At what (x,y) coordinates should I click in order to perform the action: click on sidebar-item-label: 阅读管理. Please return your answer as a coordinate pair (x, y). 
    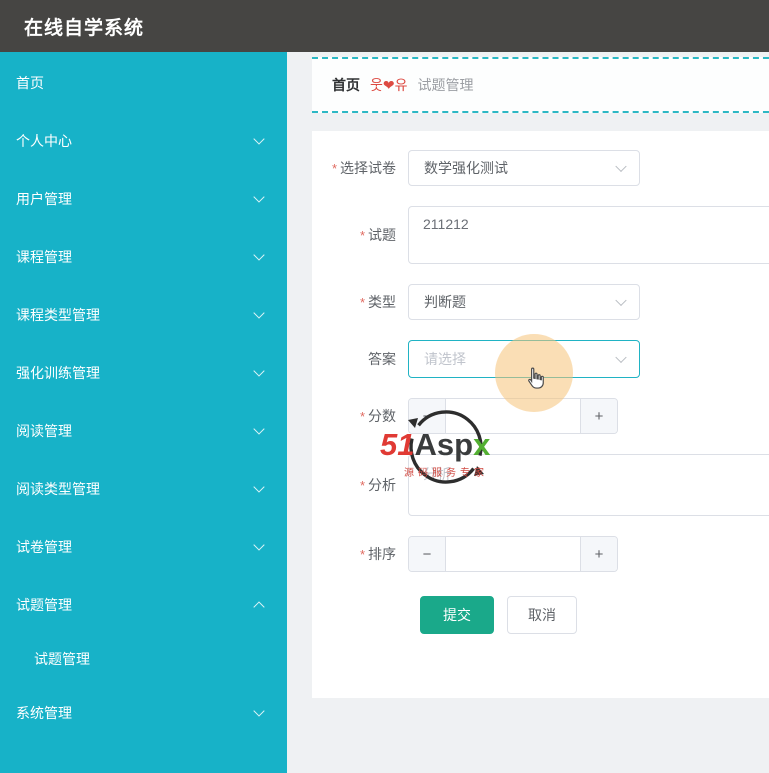
    Looking at the image, I should click on (44, 431).